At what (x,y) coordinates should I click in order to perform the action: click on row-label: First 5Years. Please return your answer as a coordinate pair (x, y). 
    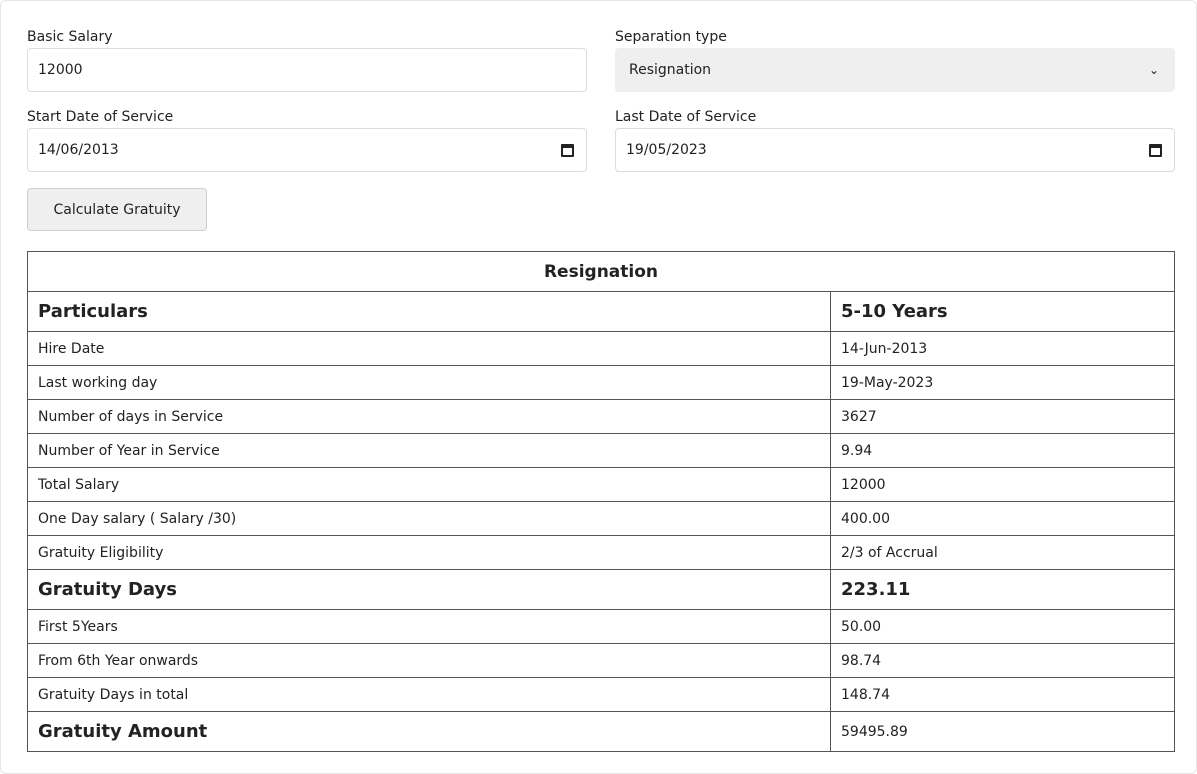
    Looking at the image, I should click on (429, 626).